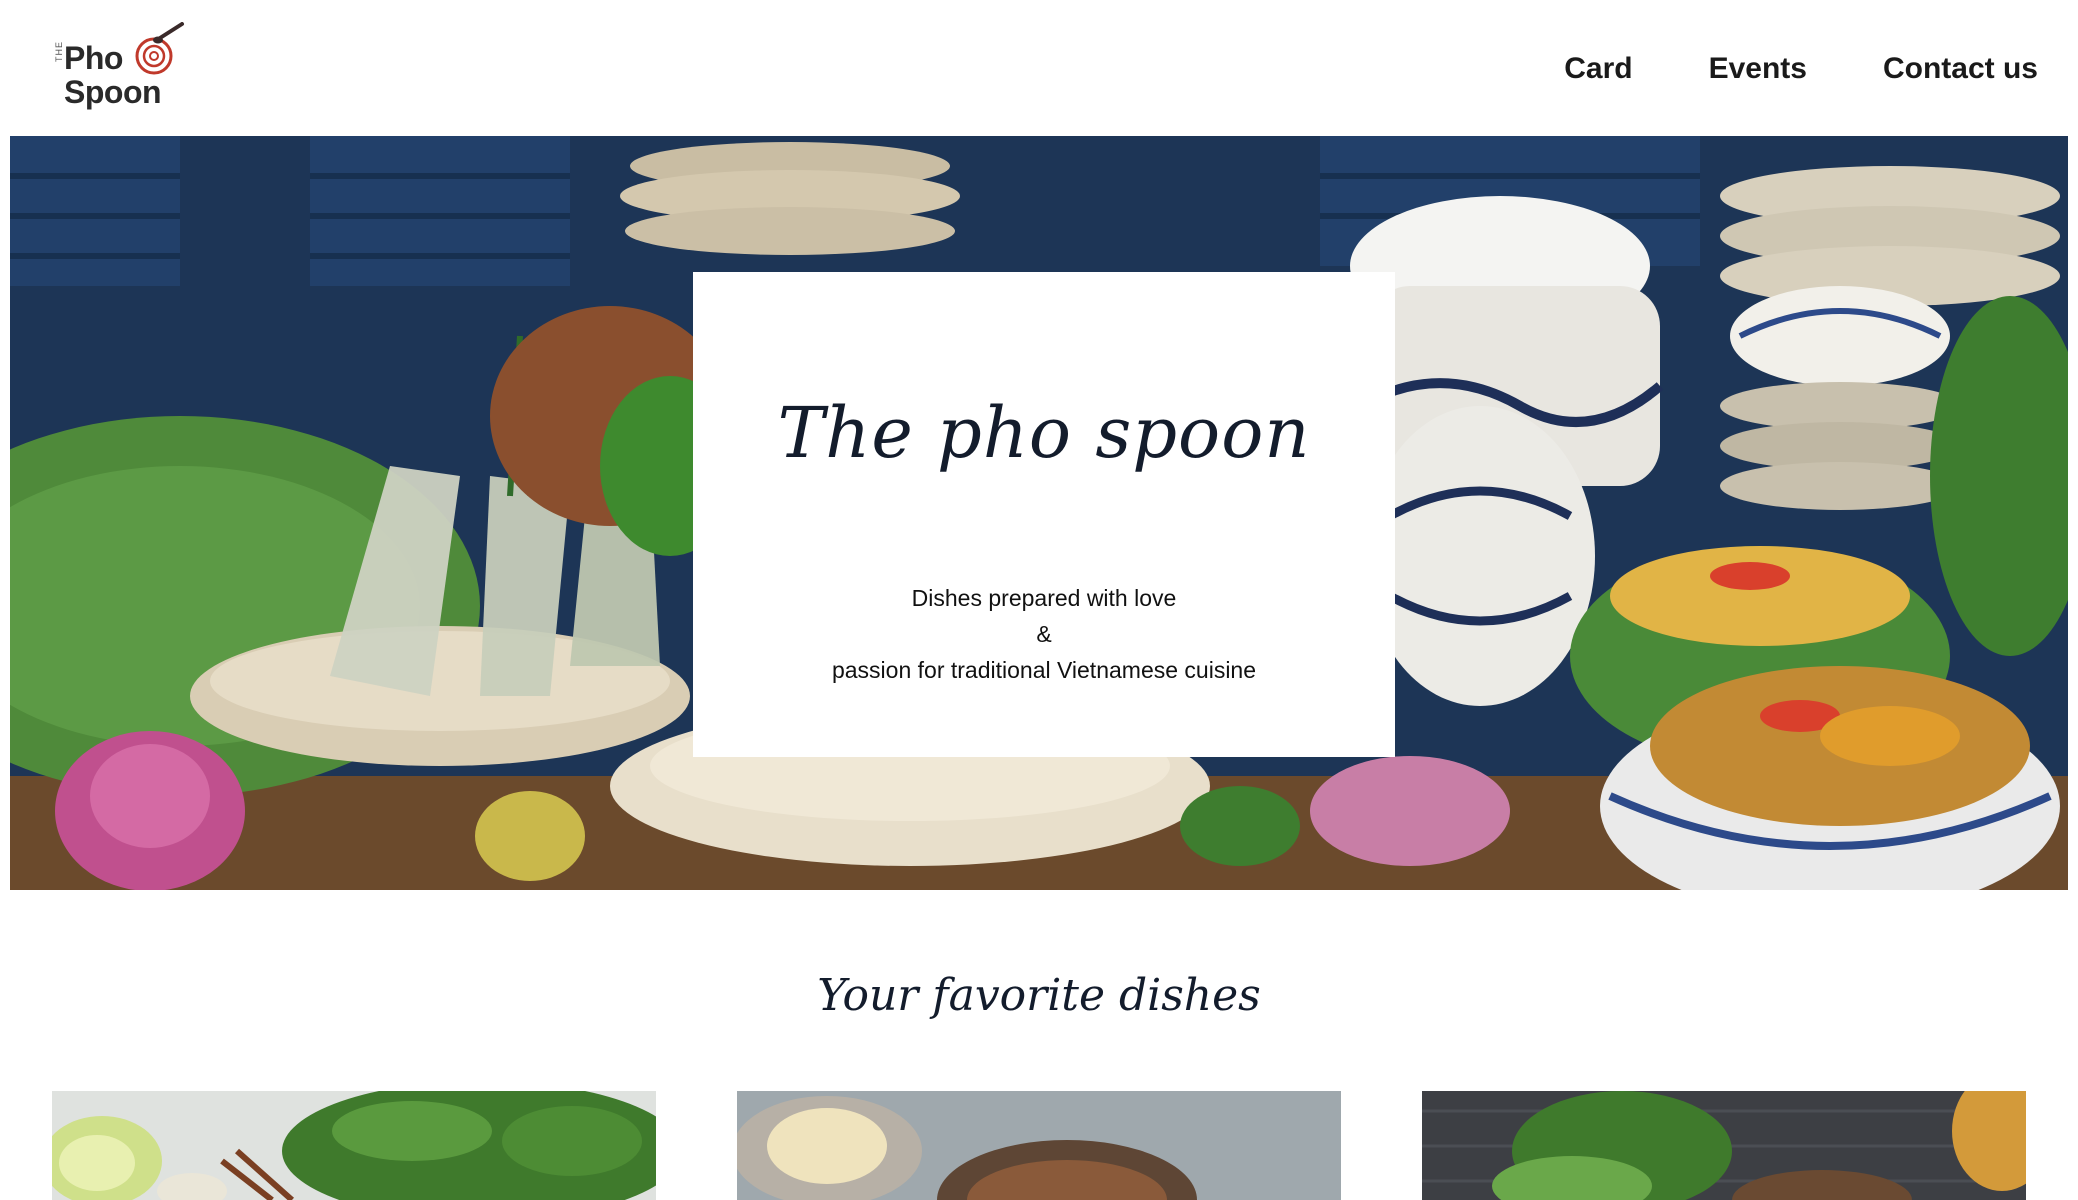 The height and width of the screenshot is (1200, 2078). I want to click on hero-subtitle-line-2: &, so click(1044, 634).